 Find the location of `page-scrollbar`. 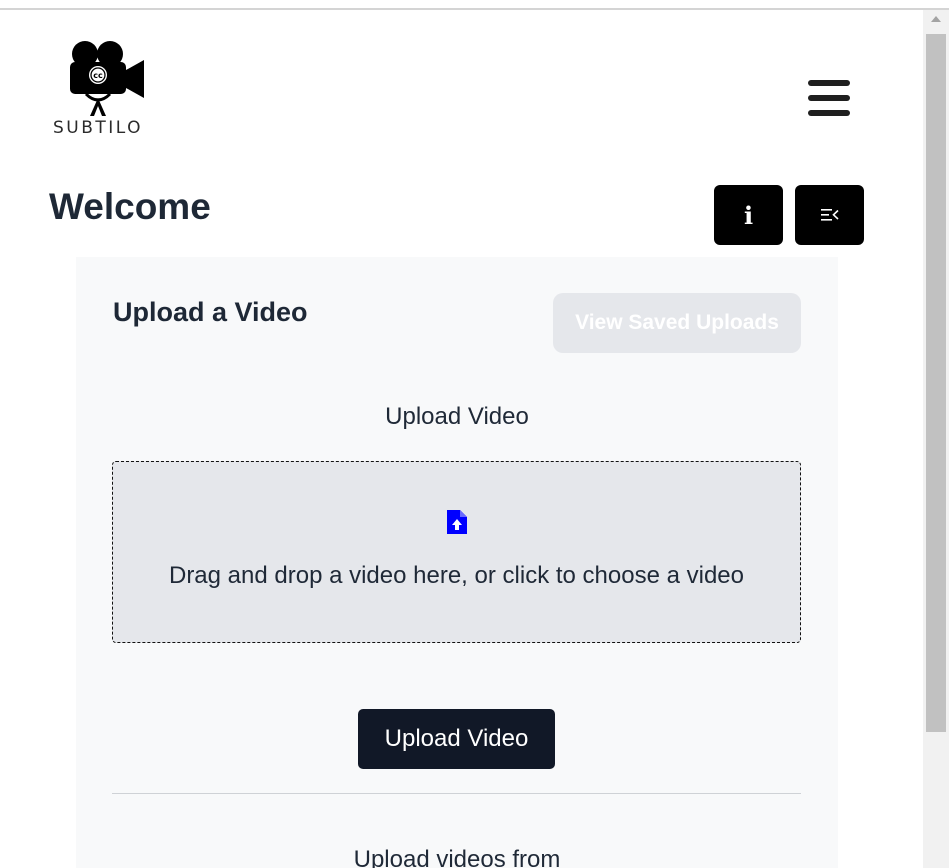

page-scrollbar is located at coordinates (936, 439).